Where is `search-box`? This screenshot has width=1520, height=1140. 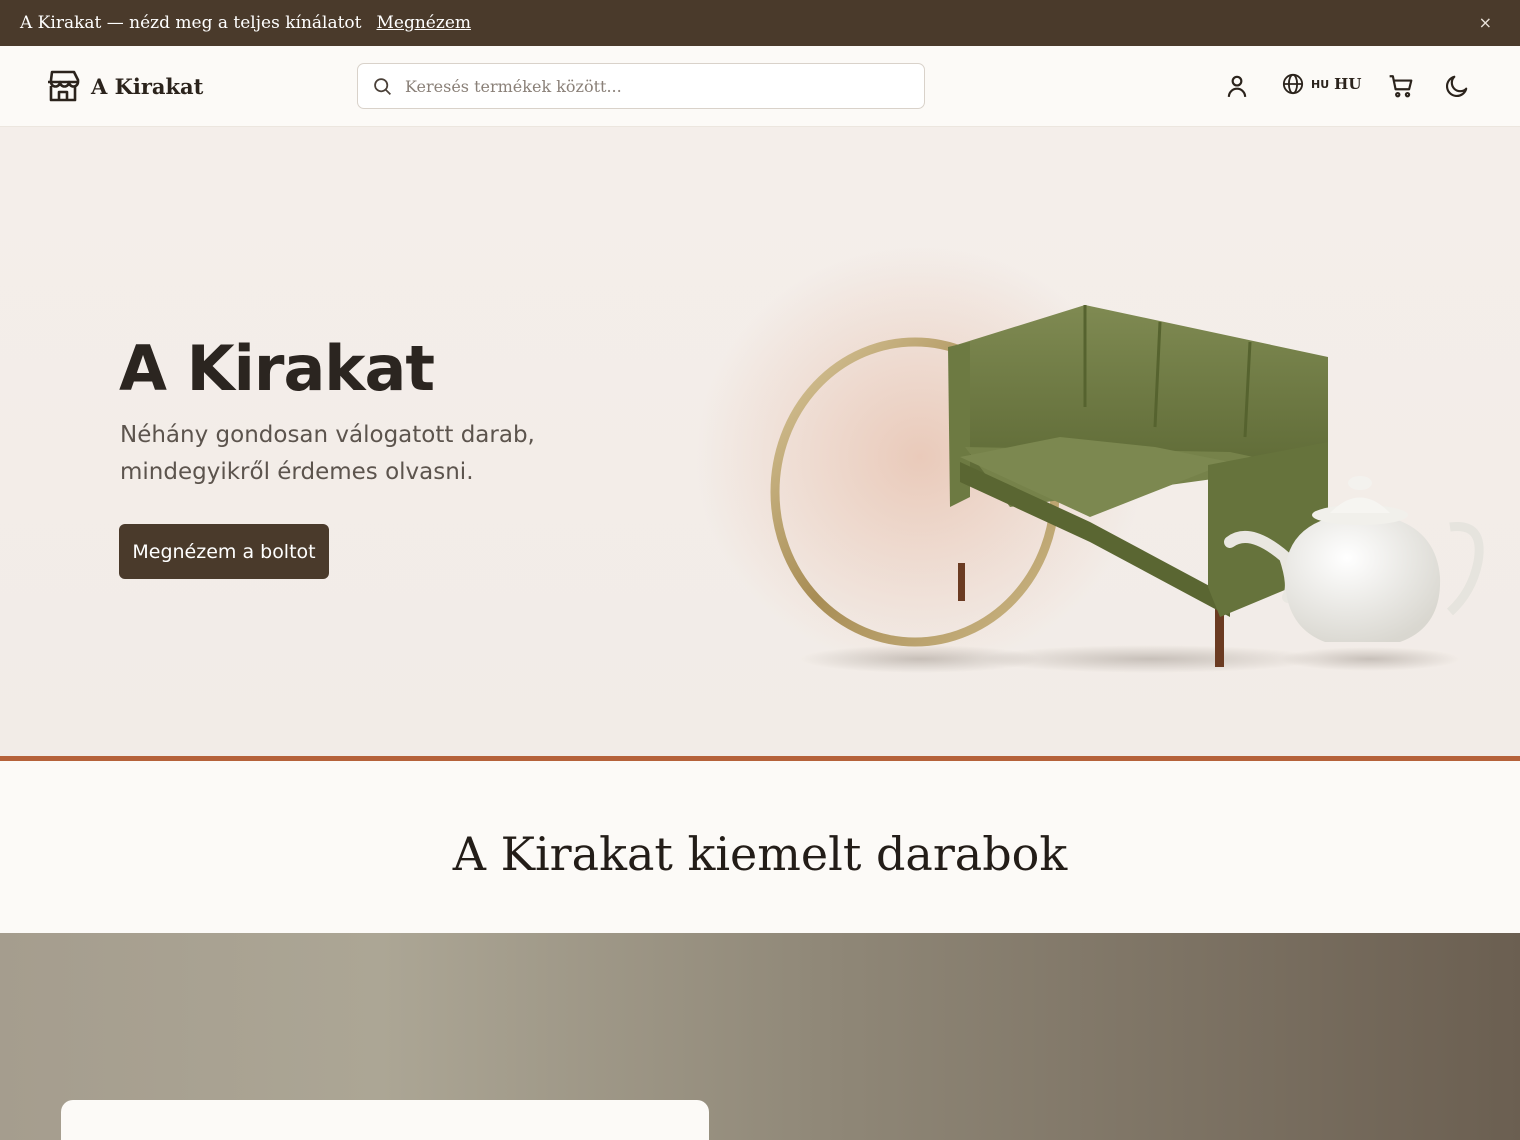
search-box is located at coordinates (641, 86).